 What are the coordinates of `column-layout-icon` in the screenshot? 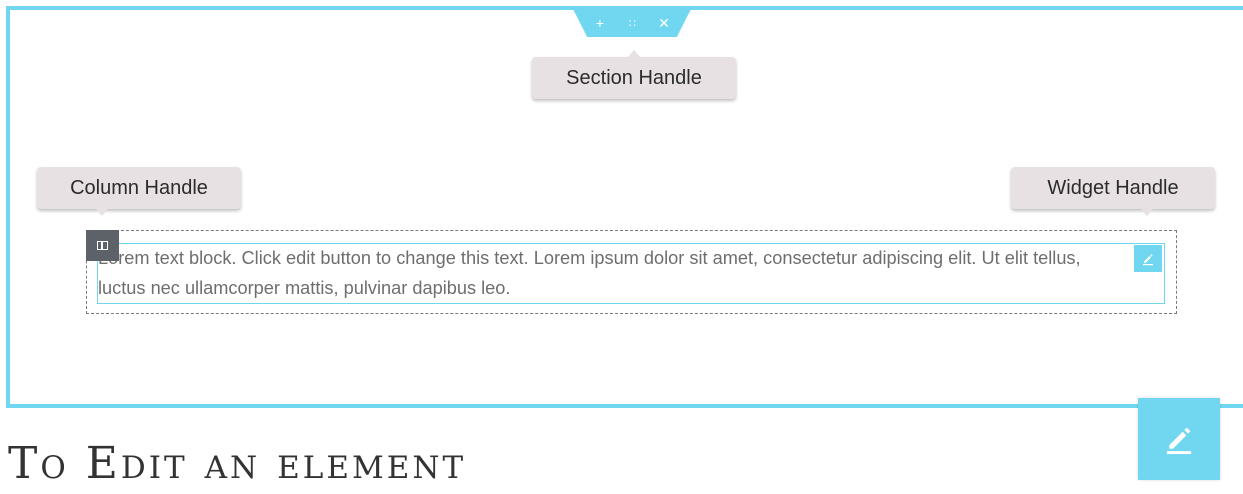 It's located at (102, 245).